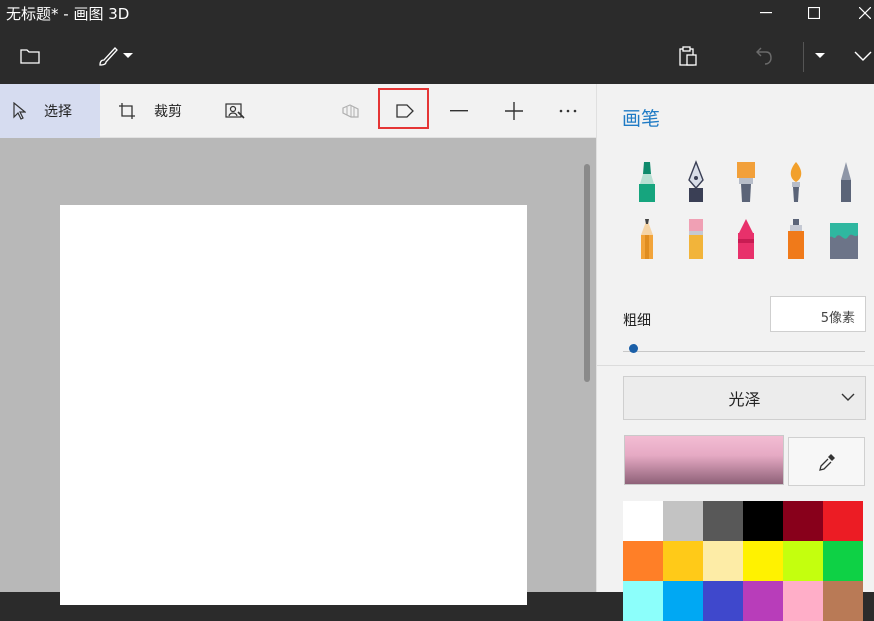 This screenshot has height=621, width=874. Describe the element at coordinates (746, 182) in the screenshot. I see `oil-brush-icon` at that location.